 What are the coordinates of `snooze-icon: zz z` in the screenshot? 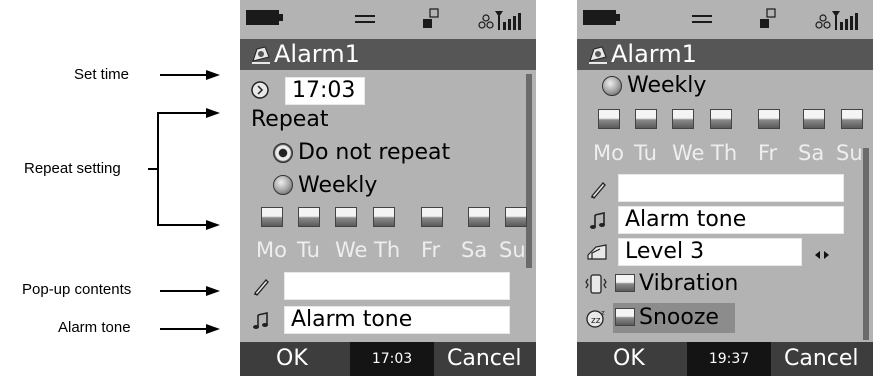 It's located at (595, 318).